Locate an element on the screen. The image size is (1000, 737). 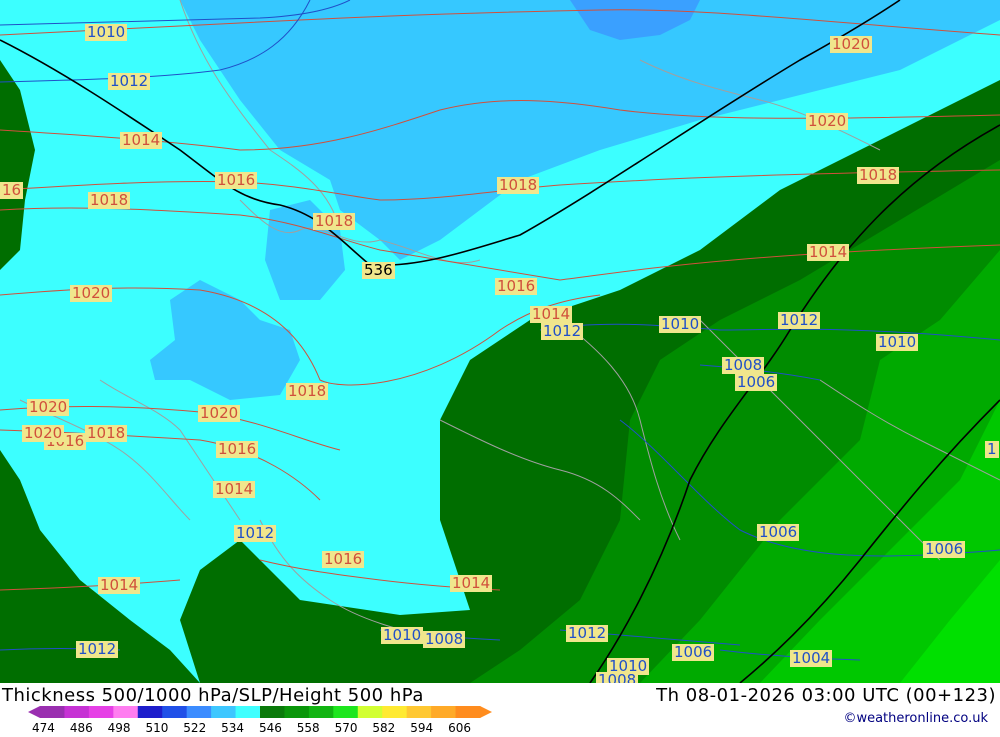
legend-tick-label: 546 is located at coordinates (270, 727).